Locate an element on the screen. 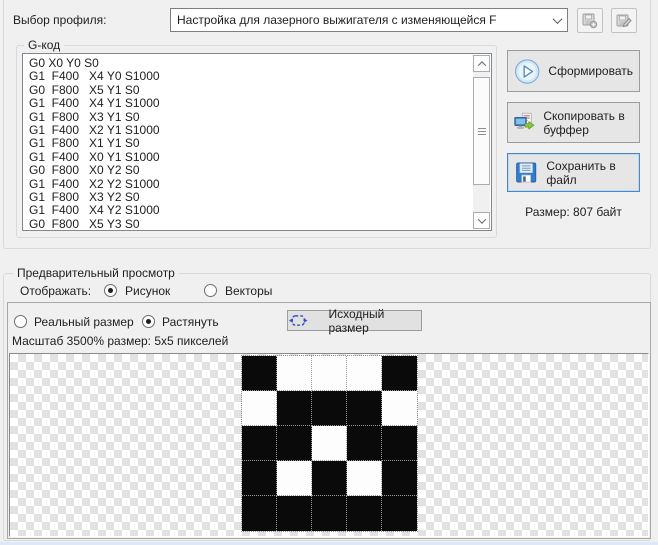 This screenshot has width=658, height=545. radio-real-size-label: Реальный размер is located at coordinates (84, 322).